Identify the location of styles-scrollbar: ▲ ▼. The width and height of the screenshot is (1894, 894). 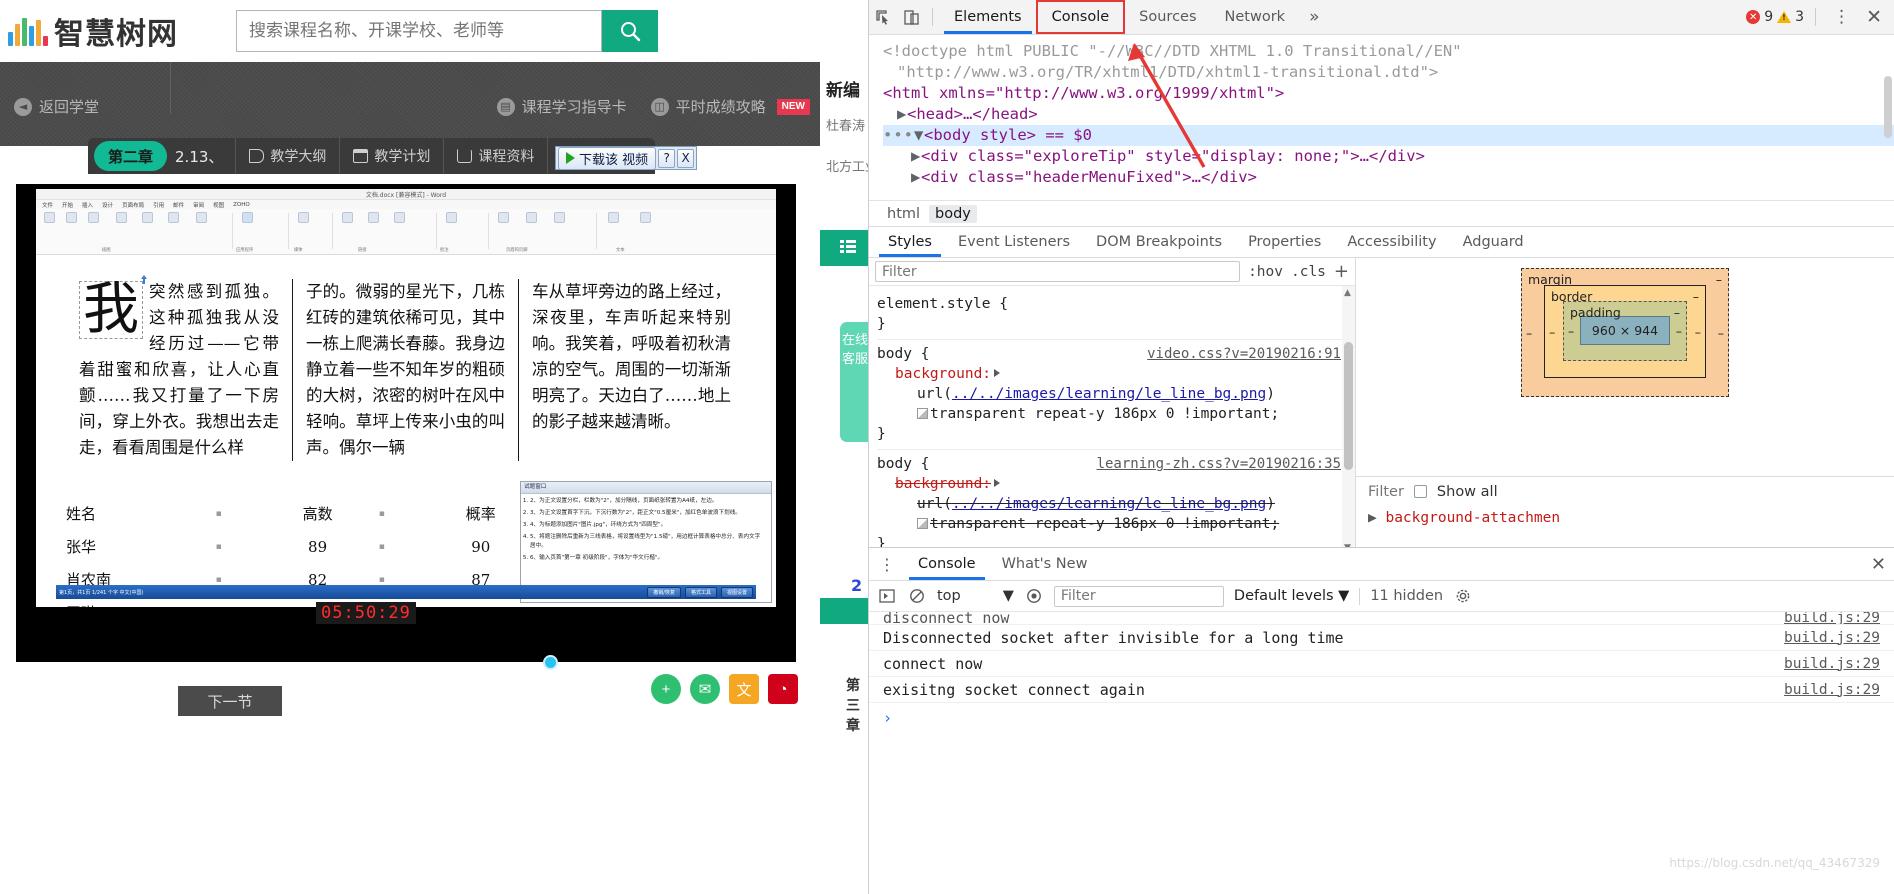
(1348, 420).